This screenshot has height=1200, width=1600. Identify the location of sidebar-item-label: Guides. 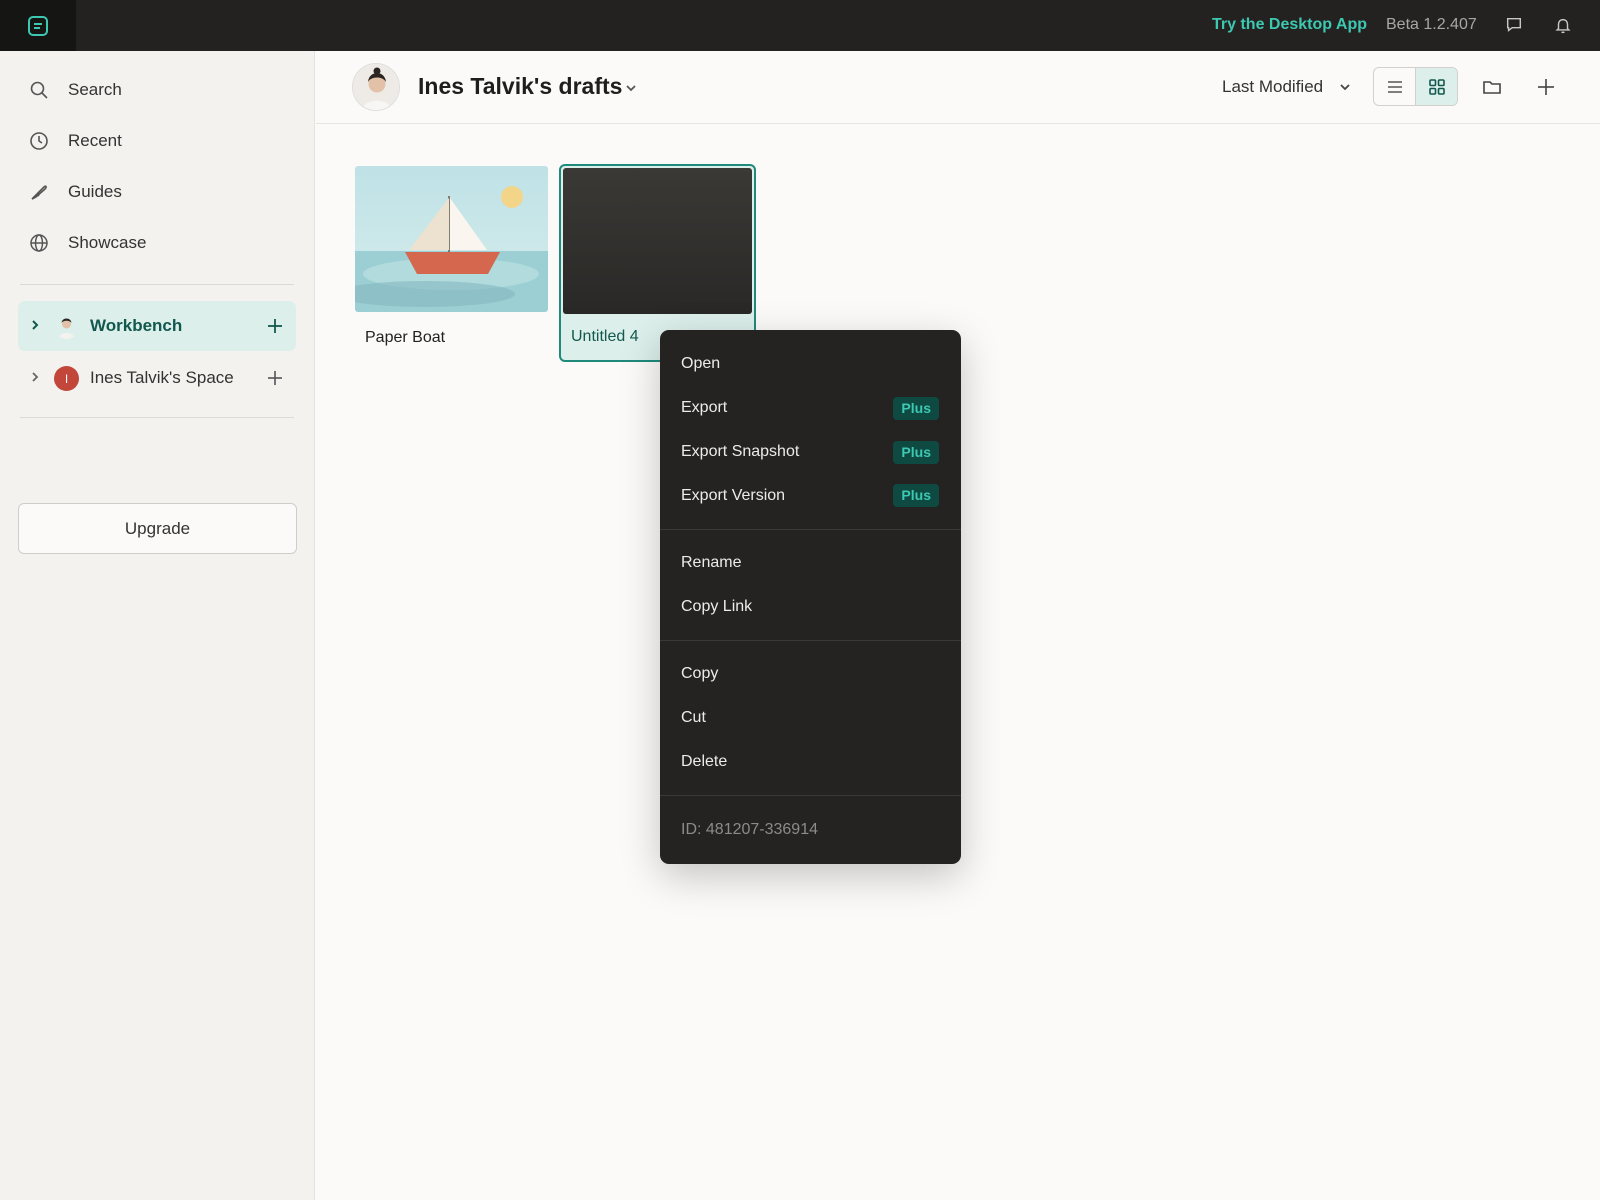
(95, 191).